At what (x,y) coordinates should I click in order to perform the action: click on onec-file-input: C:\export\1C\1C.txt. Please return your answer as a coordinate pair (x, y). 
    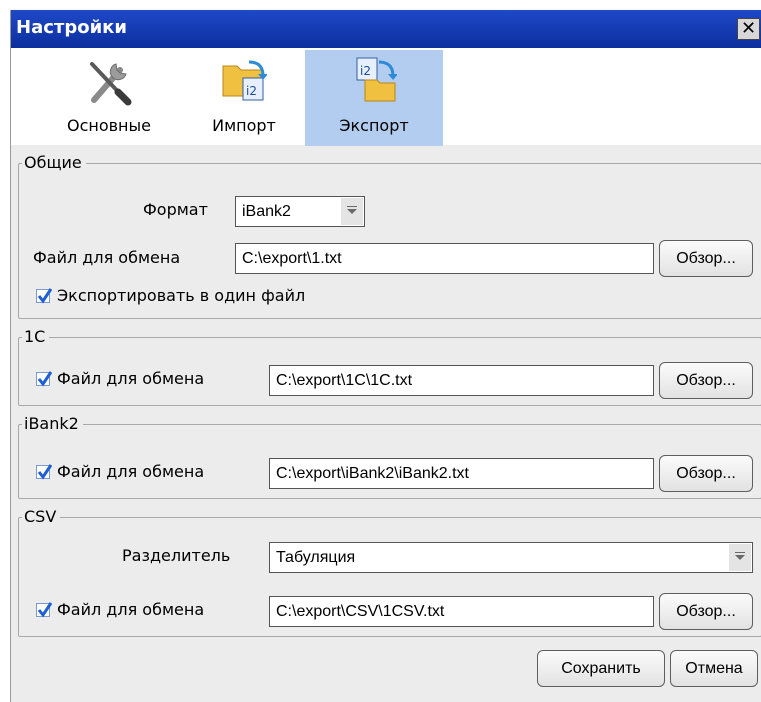
    Looking at the image, I should click on (461, 380).